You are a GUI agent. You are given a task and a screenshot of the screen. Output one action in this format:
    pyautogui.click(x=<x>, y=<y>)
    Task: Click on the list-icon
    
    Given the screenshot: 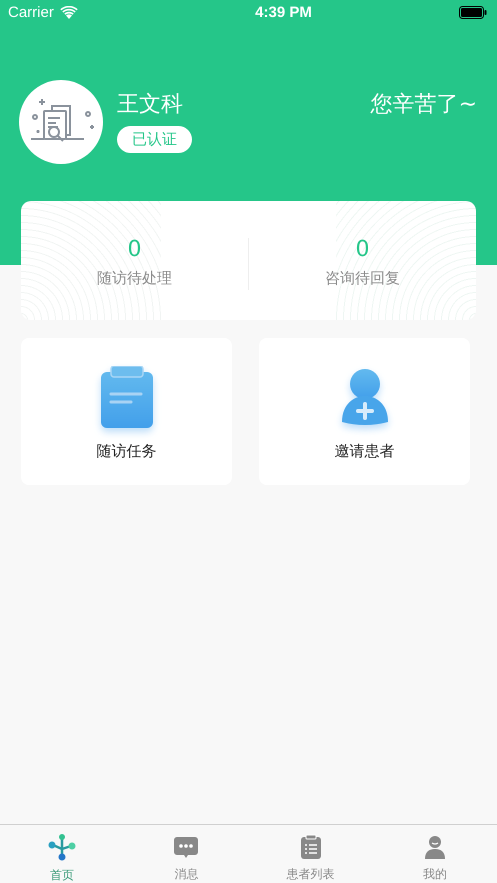 What is the action you would take?
    pyautogui.click(x=311, y=846)
    